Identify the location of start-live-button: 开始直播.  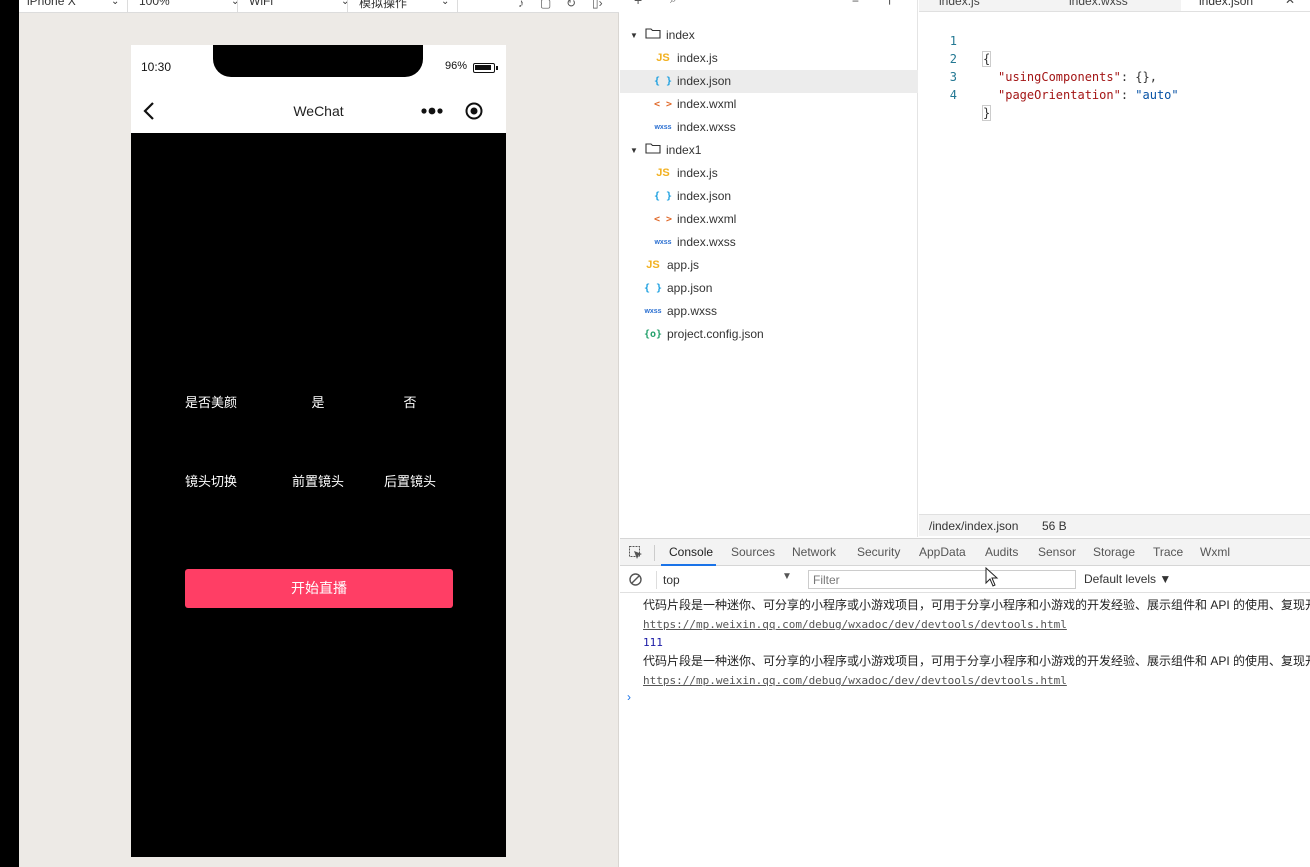
(319, 588).